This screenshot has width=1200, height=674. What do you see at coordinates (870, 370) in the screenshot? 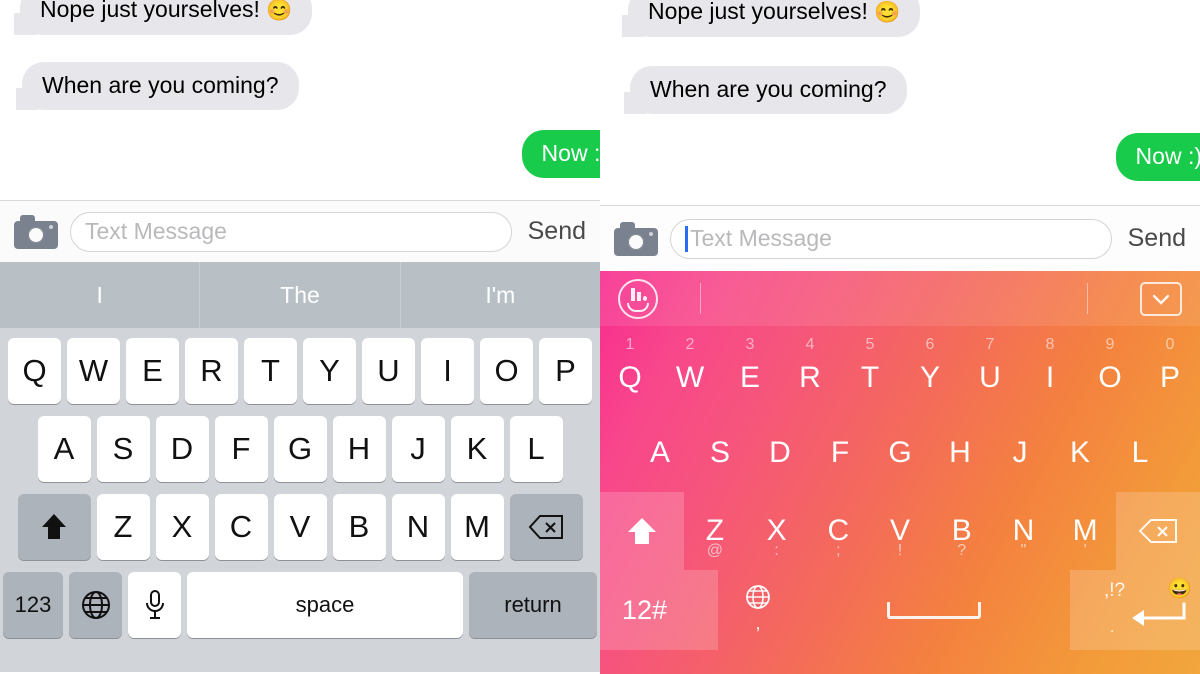
I see `key-t: 5 T` at bounding box center [870, 370].